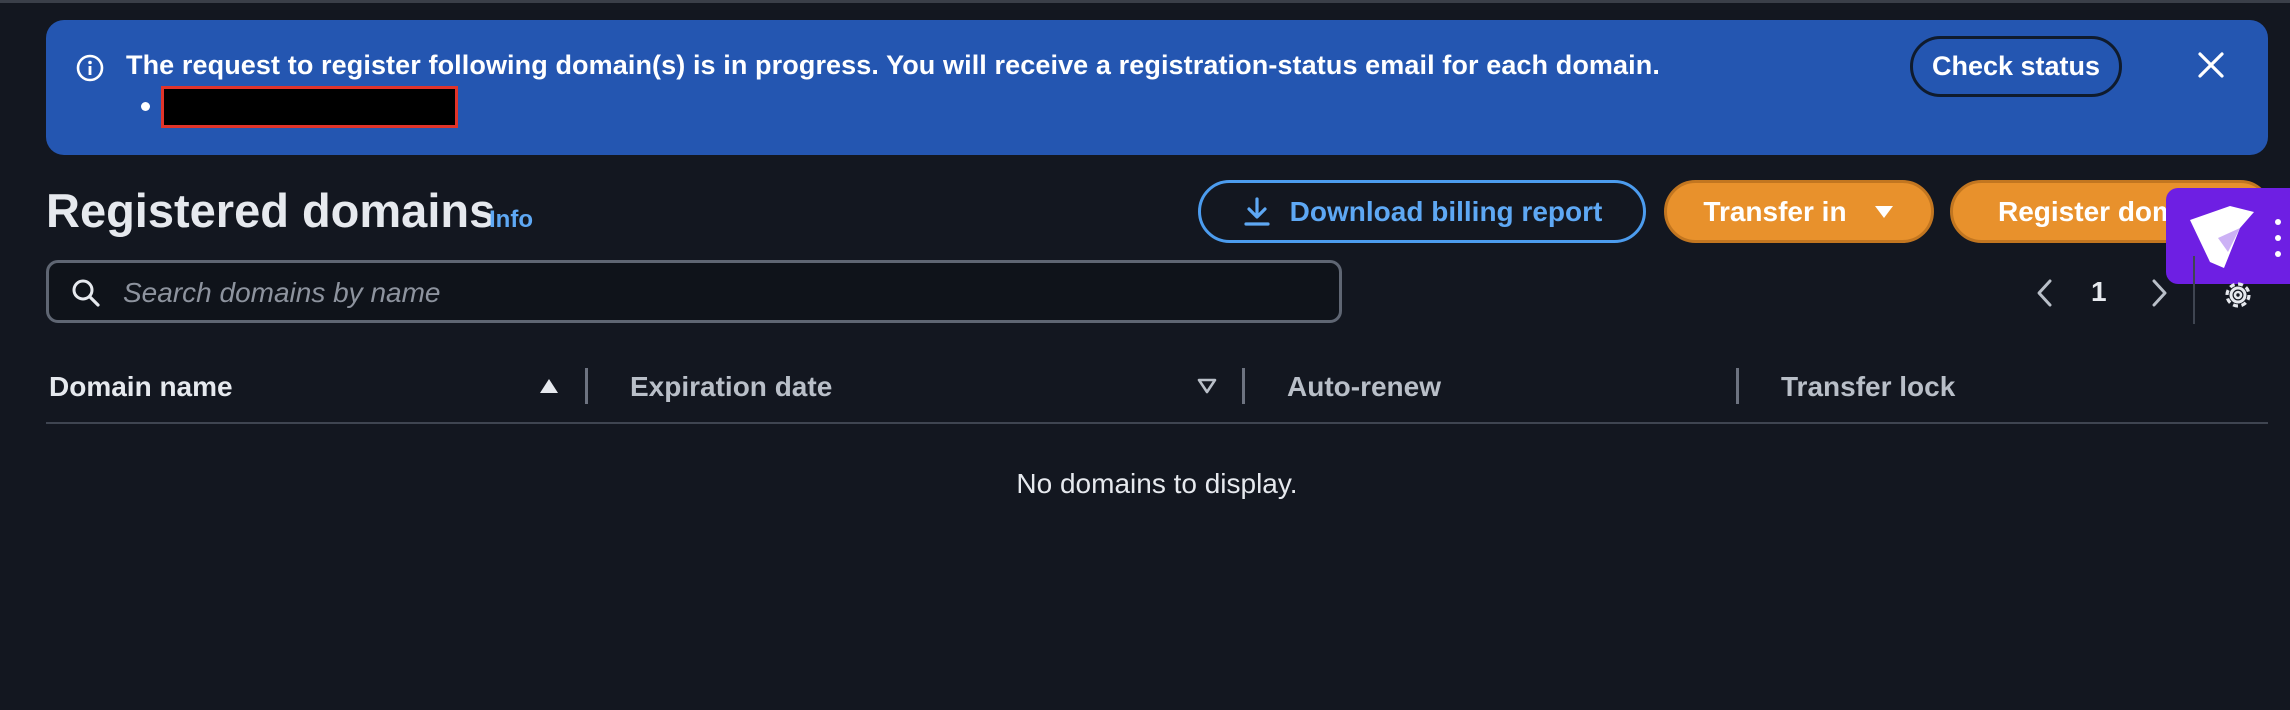  I want to click on close-icon, so click(2211, 65).